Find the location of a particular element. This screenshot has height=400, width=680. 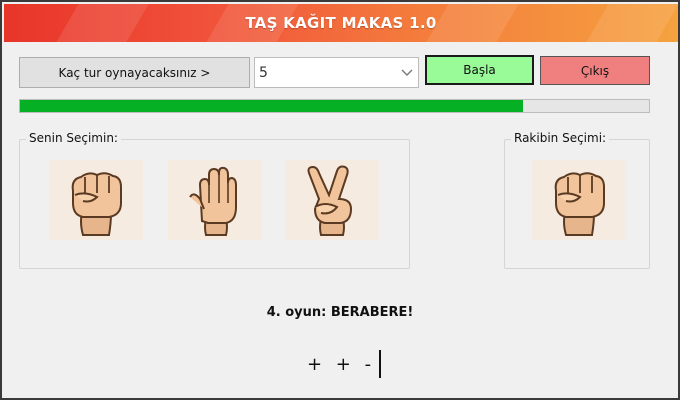

open-hand-icon is located at coordinates (213, 201).